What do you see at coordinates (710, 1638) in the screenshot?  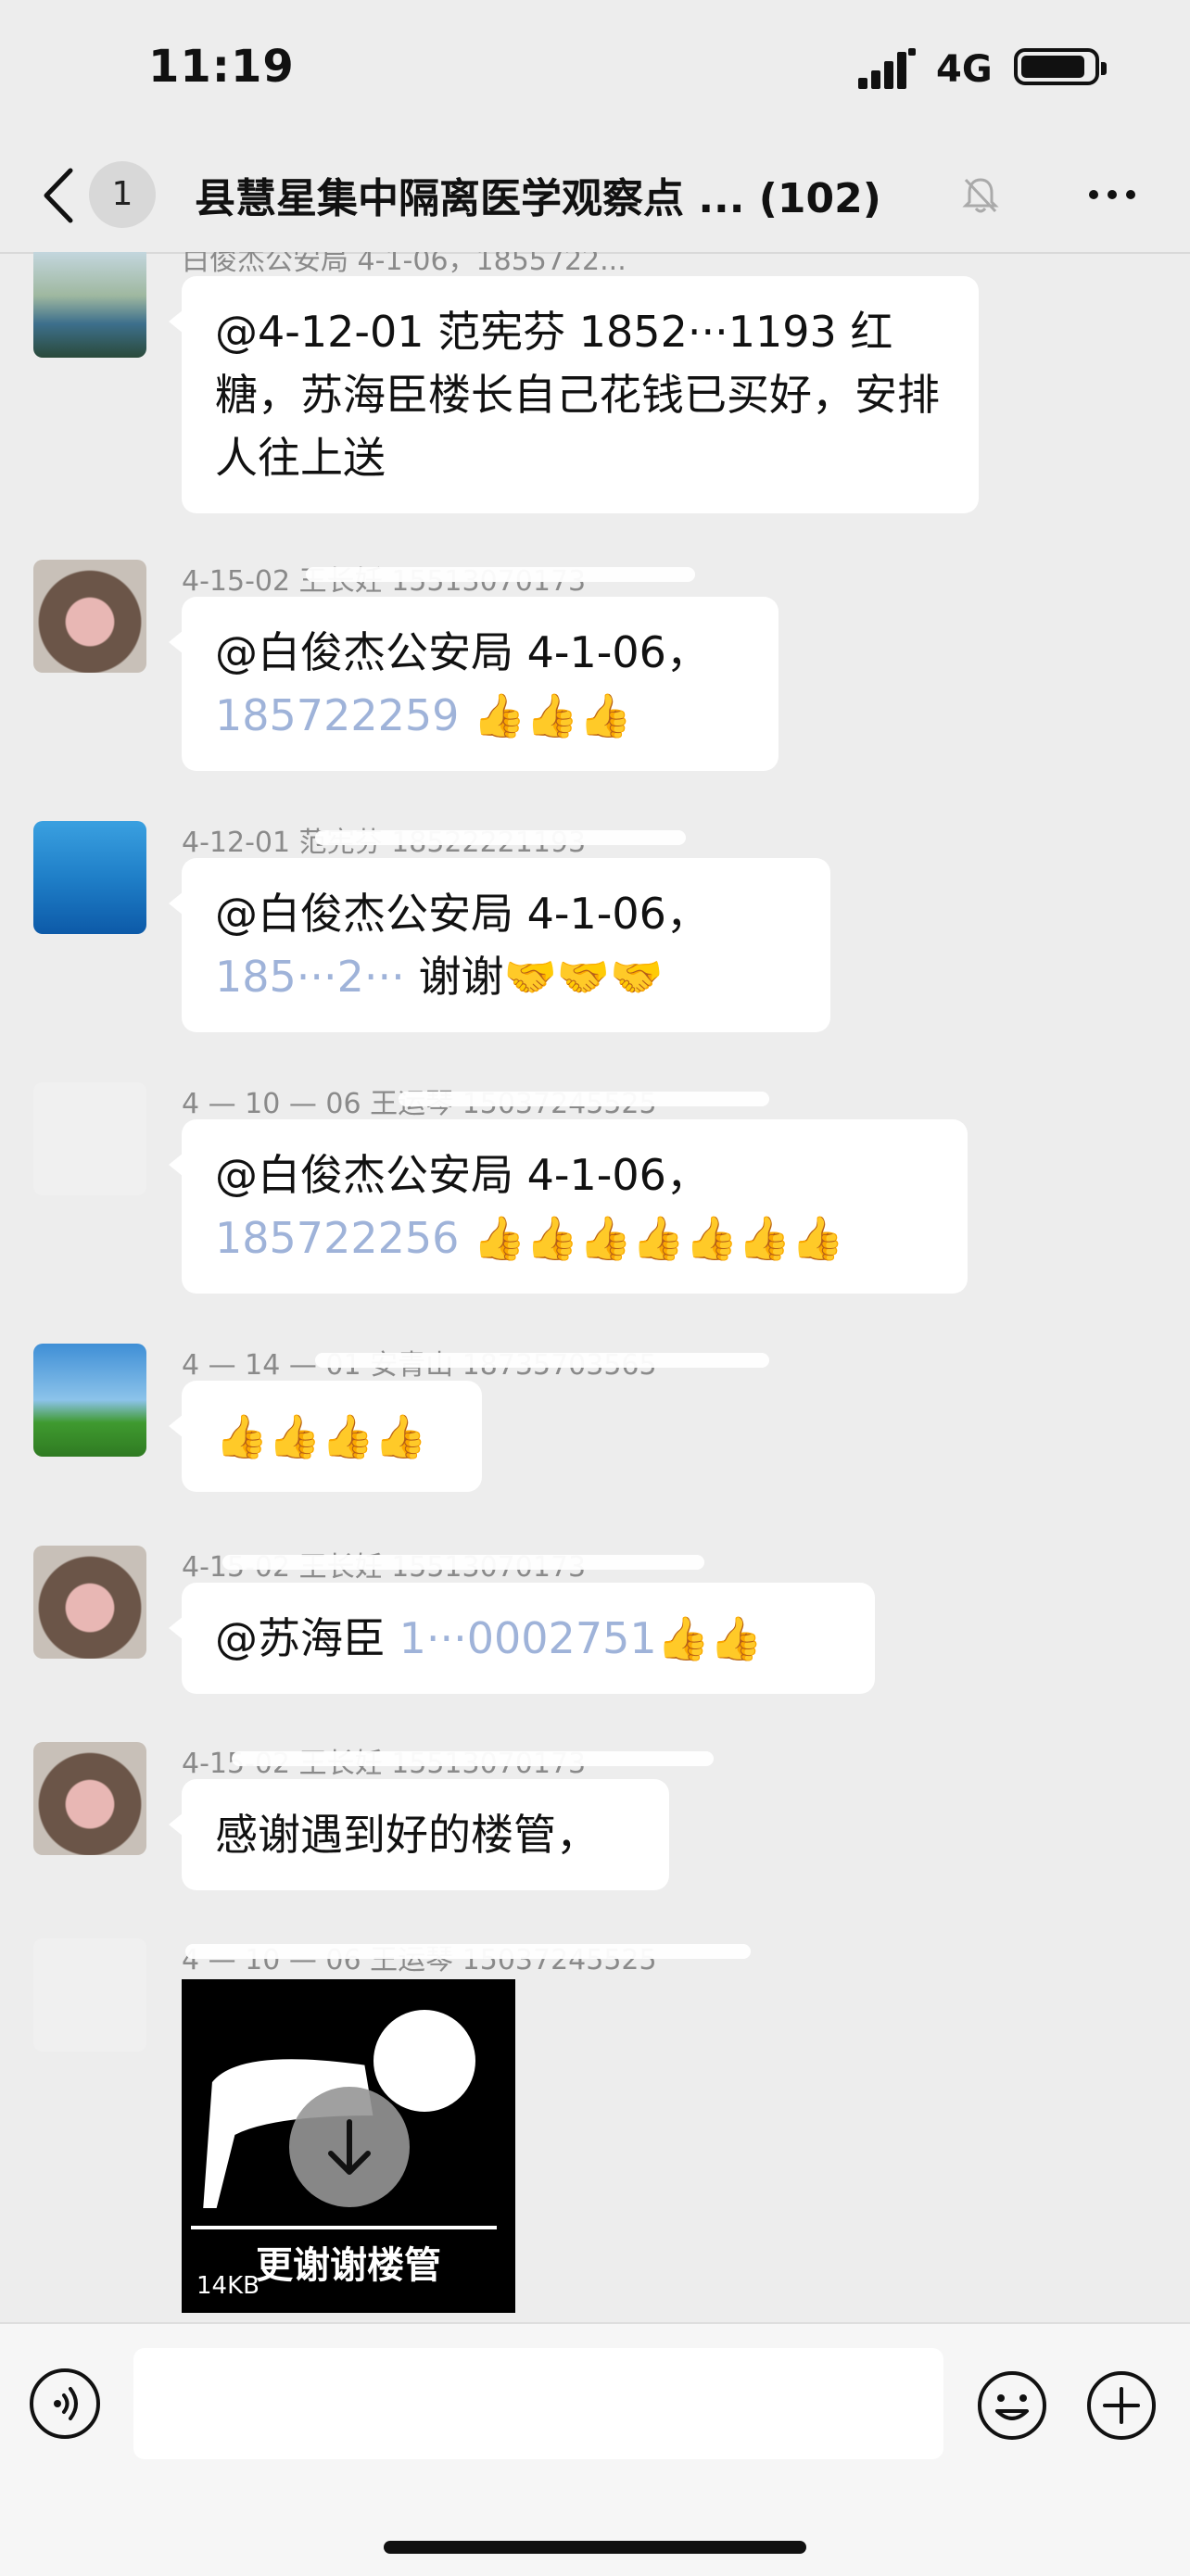 I see `thumbs-up-emoji: 👍👍` at bounding box center [710, 1638].